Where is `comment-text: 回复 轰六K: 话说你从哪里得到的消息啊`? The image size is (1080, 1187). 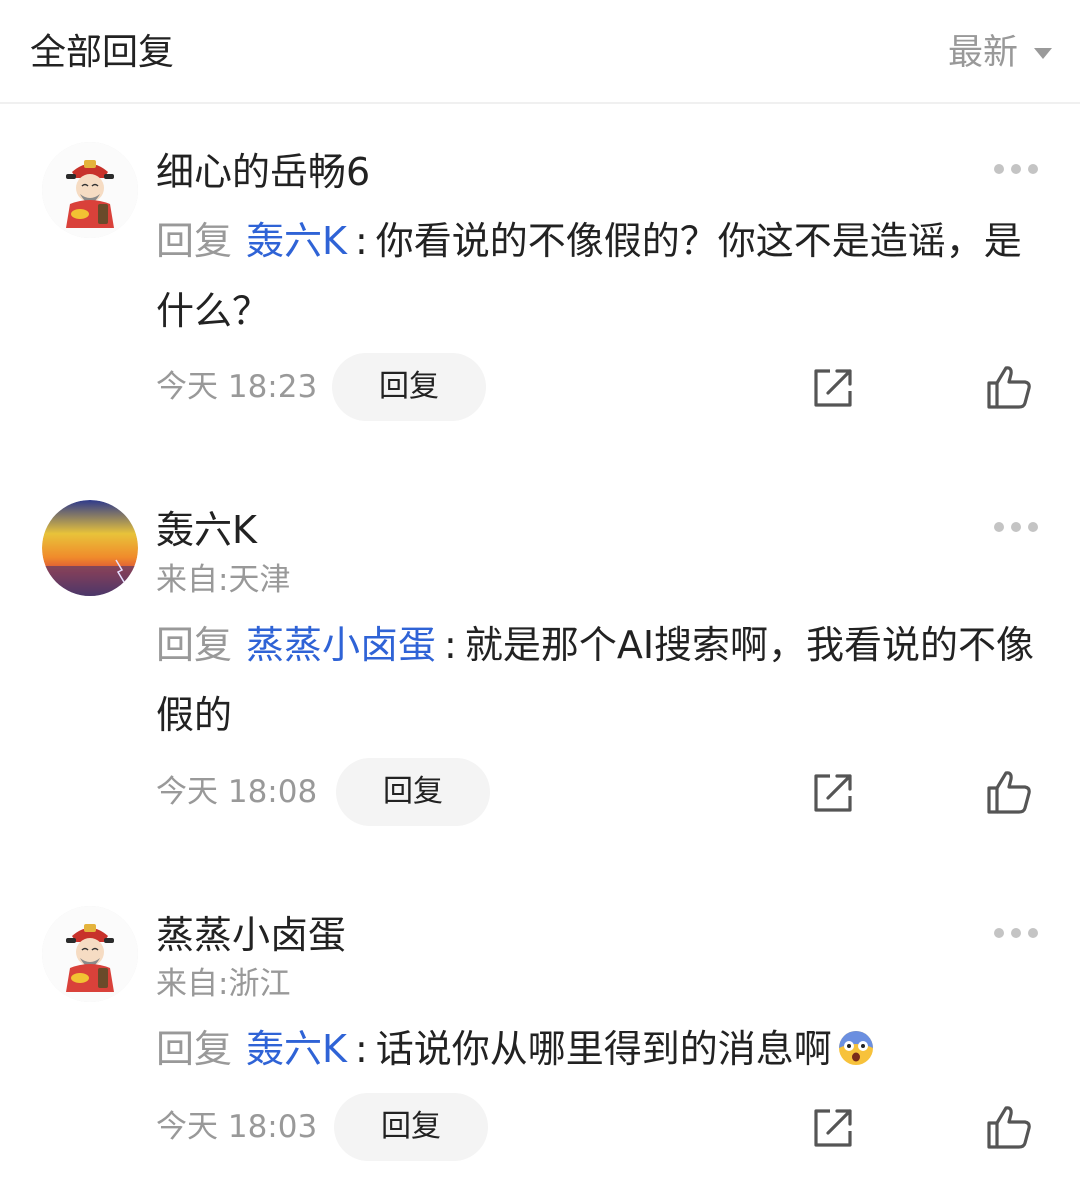 comment-text: 回复 轰六K: 话说你从哪里得到的消息啊 is located at coordinates (601, 1049).